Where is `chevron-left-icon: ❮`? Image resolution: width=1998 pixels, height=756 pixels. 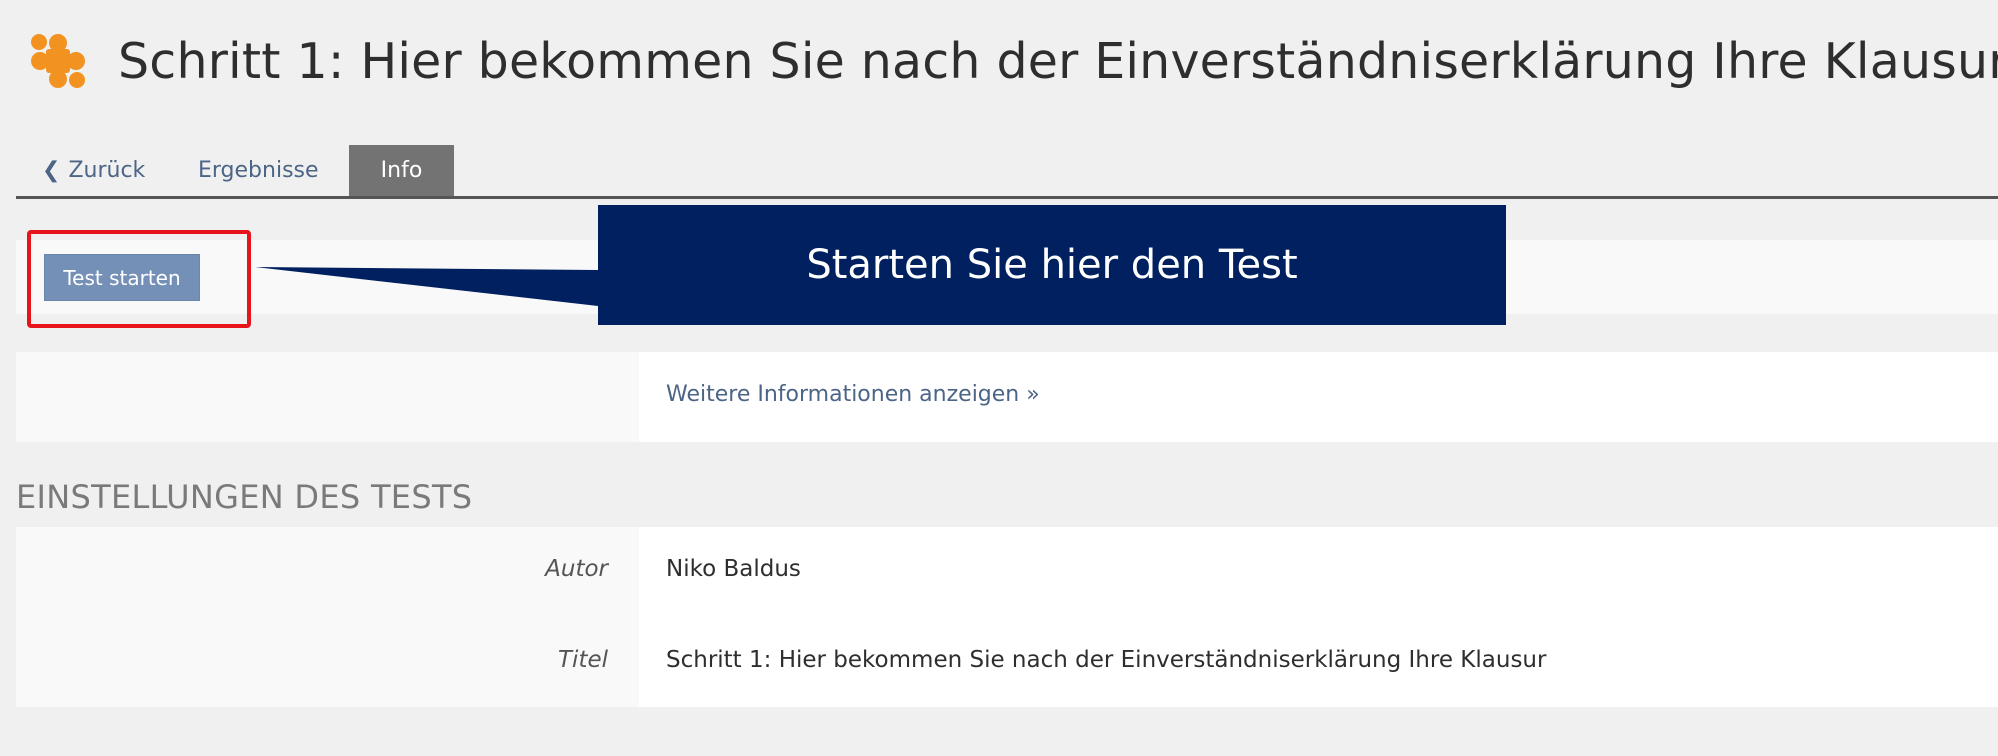
chevron-left-icon: ❮ is located at coordinates (51, 170).